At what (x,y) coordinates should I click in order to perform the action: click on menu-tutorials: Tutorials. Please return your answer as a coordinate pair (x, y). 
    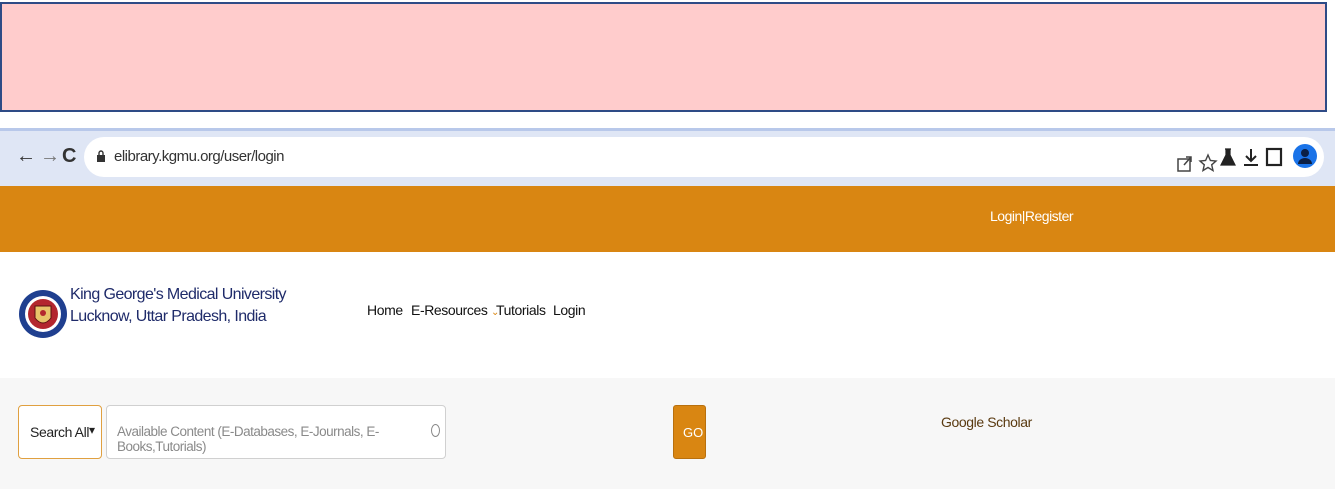
    Looking at the image, I should click on (521, 310).